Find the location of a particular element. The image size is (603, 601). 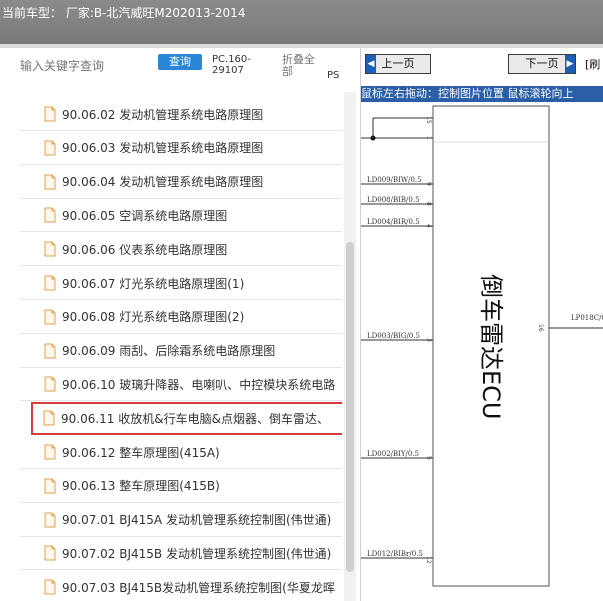

pin-number: 5 is located at coordinates (428, 458).